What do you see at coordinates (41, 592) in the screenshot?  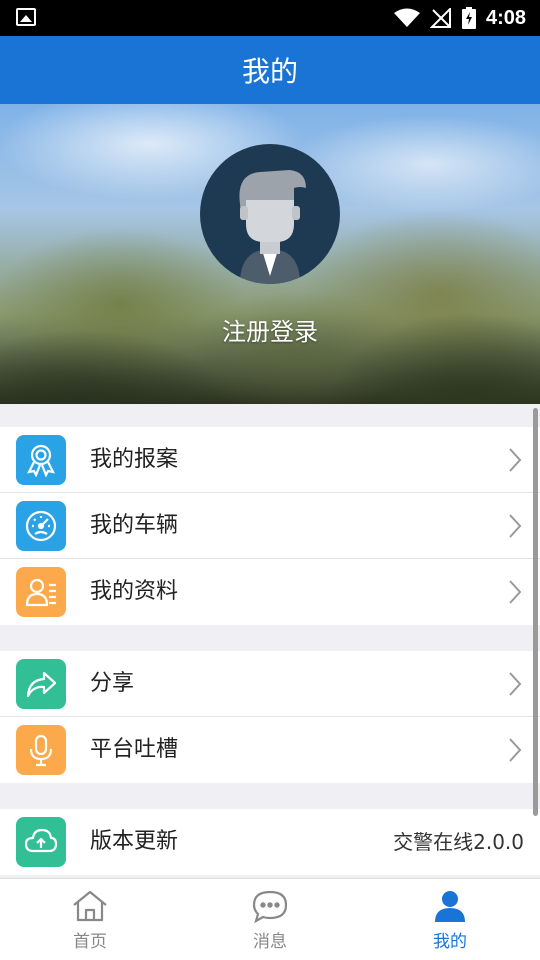 I see `profile-card-icon` at bounding box center [41, 592].